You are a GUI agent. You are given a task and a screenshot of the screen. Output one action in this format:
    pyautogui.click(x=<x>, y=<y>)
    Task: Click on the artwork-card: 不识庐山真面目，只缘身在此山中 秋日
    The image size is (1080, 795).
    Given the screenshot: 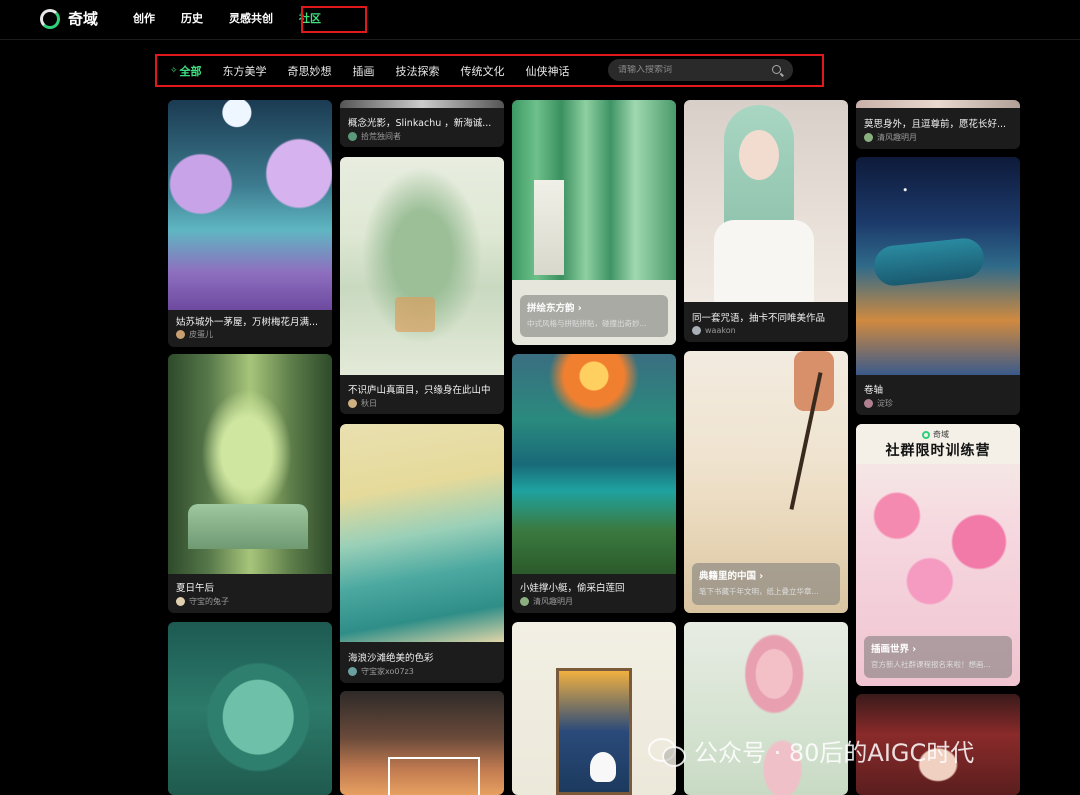 What is the action you would take?
    pyautogui.click(x=422, y=285)
    